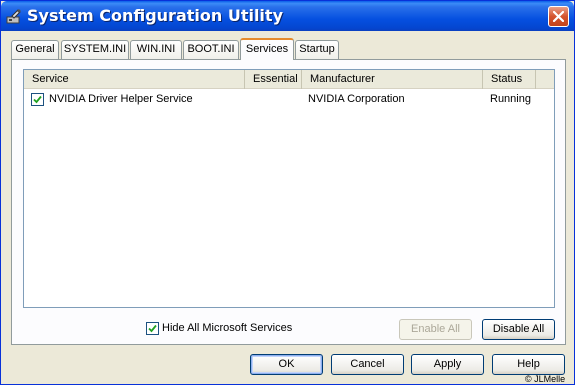 The image size is (575, 385). What do you see at coordinates (518, 329) in the screenshot?
I see `disable-all-button: Disable All` at bounding box center [518, 329].